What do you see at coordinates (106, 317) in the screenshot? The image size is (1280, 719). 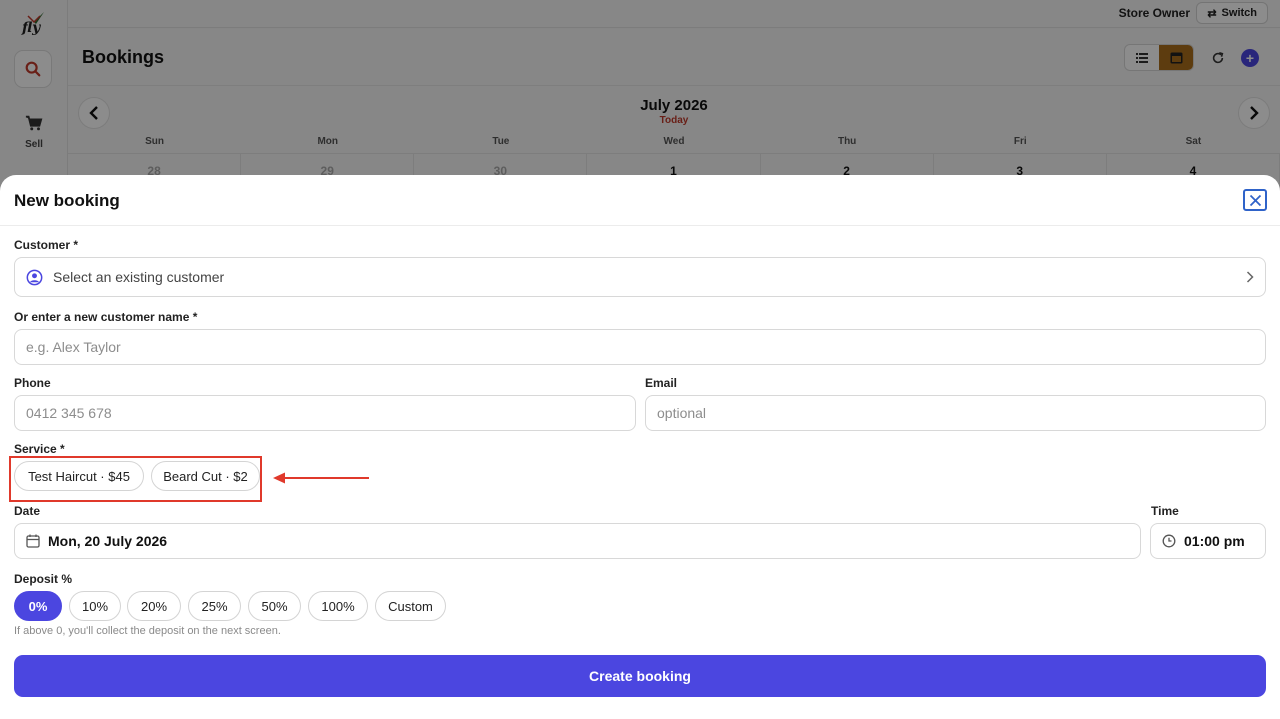 I see `new-customer-label: Or enter a new customer name *` at bounding box center [106, 317].